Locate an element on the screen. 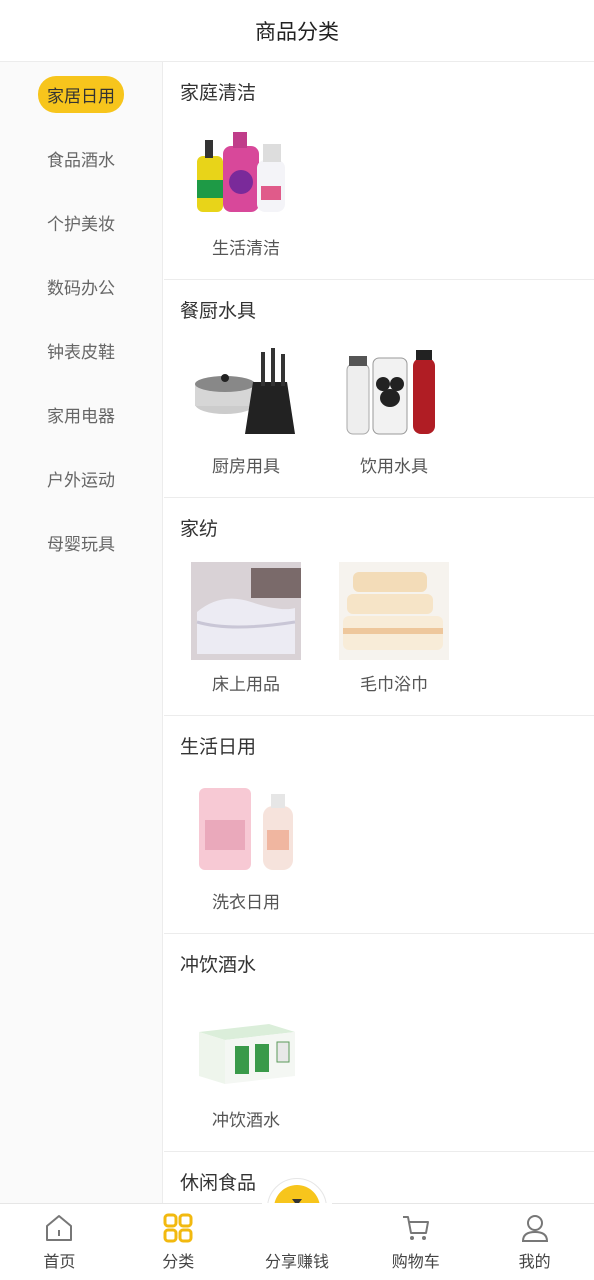 The image size is (594, 1280). category-section: 家纺 床上用品 毛巾浴巾 is located at coordinates (379, 607).